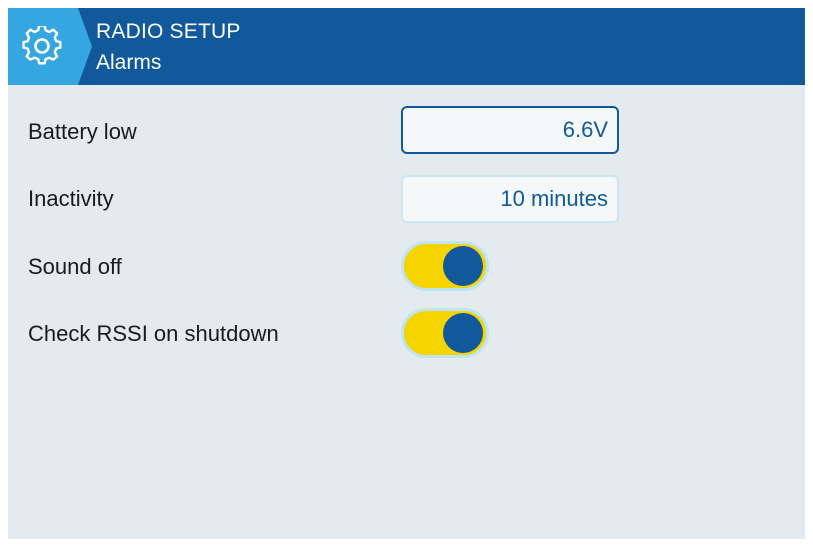 This screenshot has width=813, height=547. Describe the element at coordinates (129, 62) in the screenshot. I see `page-subtitle: Alarms` at that location.